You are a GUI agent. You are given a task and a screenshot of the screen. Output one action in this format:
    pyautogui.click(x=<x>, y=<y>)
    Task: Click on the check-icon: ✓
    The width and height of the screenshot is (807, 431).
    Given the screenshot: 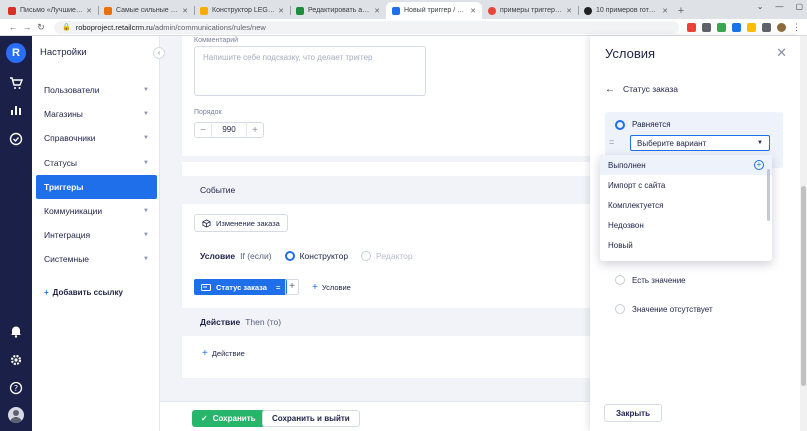 What is the action you would take?
    pyautogui.click(x=204, y=418)
    